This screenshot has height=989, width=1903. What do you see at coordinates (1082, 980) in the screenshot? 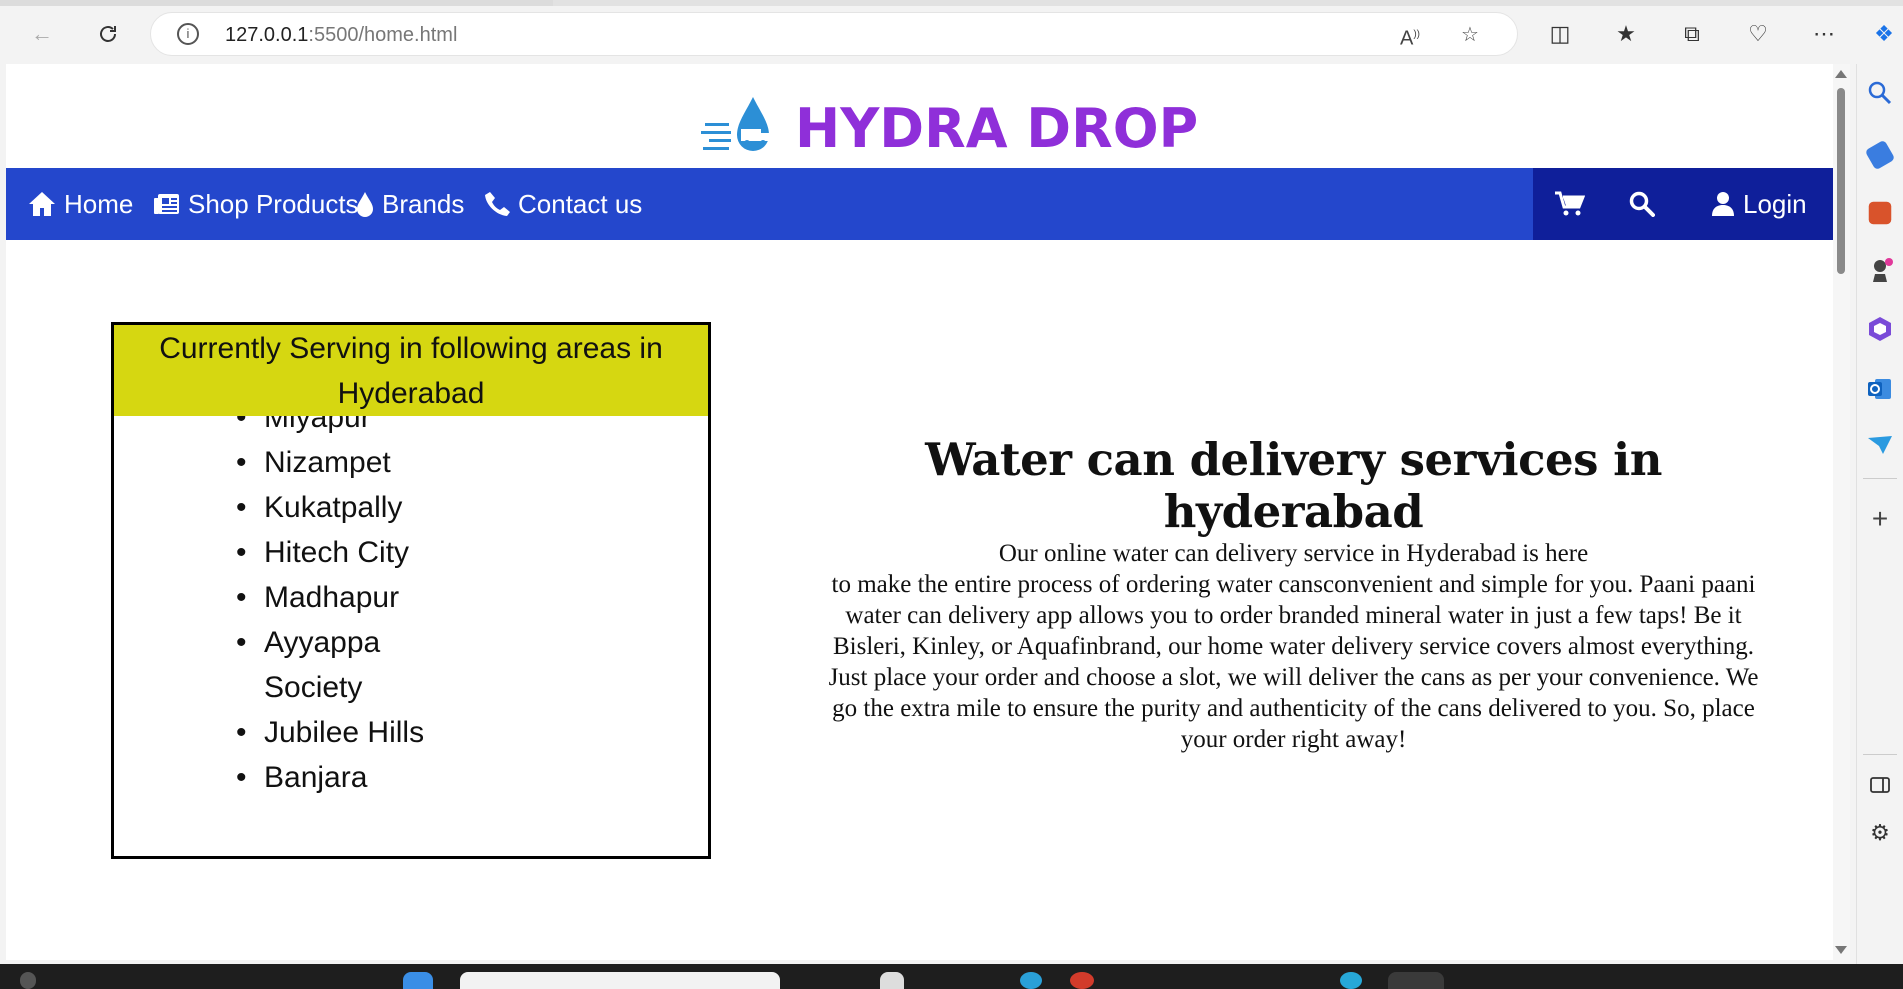
I see `chrome-icon` at bounding box center [1082, 980].